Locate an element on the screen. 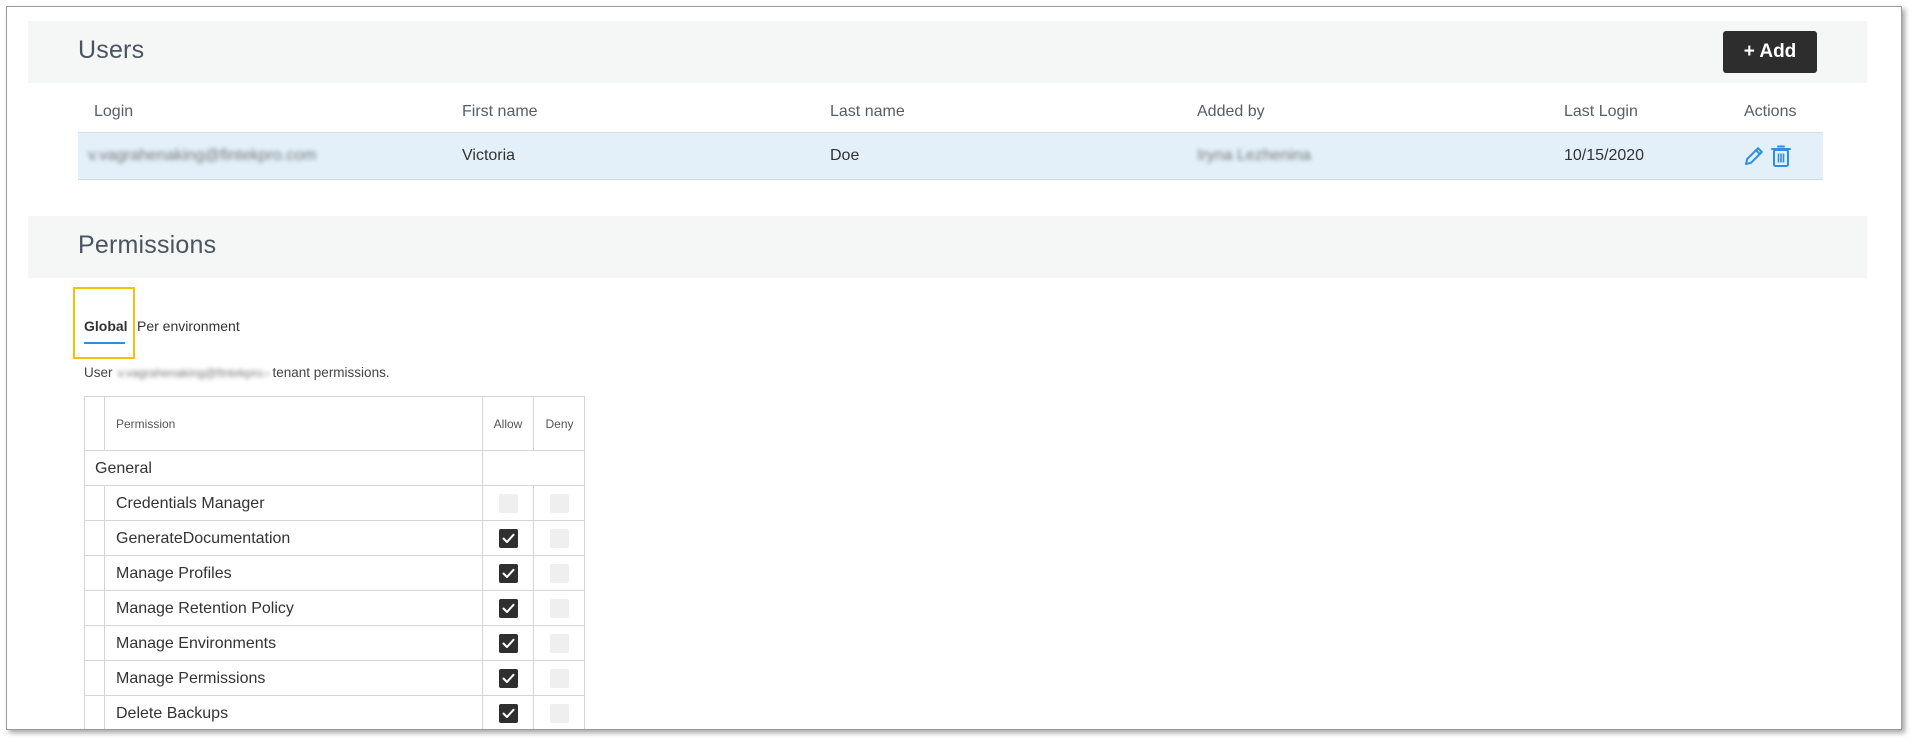 The image size is (1912, 741). desc-suffix: tenant permissions. is located at coordinates (331, 372).